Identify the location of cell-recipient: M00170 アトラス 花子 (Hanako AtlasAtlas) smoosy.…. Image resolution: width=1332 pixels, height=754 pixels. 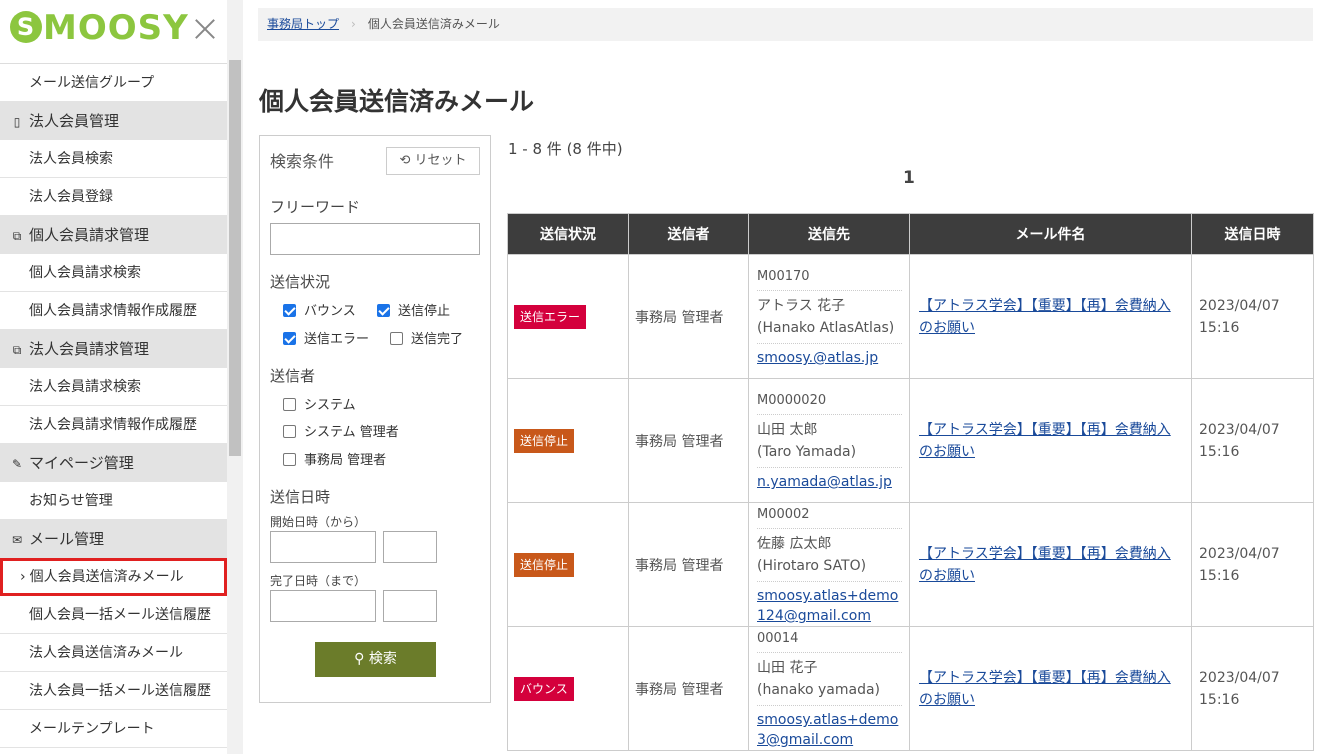
(829, 316).